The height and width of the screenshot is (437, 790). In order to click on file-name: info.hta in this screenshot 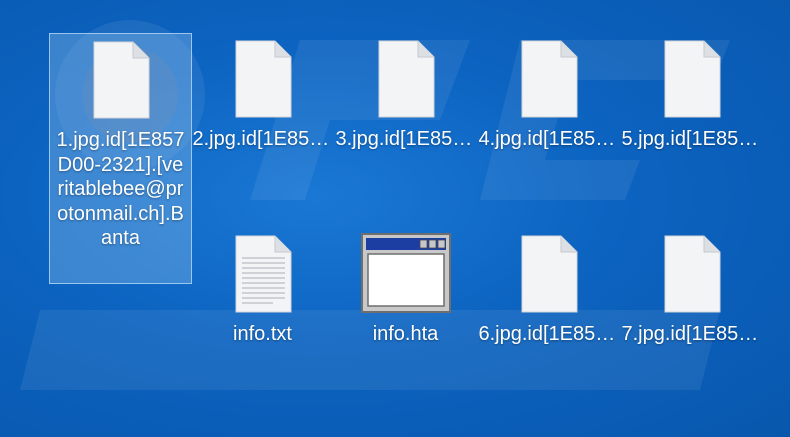, I will do `click(405, 334)`.